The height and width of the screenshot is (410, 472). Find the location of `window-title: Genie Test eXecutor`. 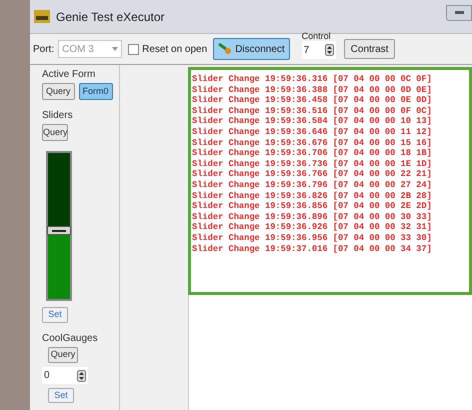

window-title: Genie Test eXecutor is located at coordinates (110, 17).